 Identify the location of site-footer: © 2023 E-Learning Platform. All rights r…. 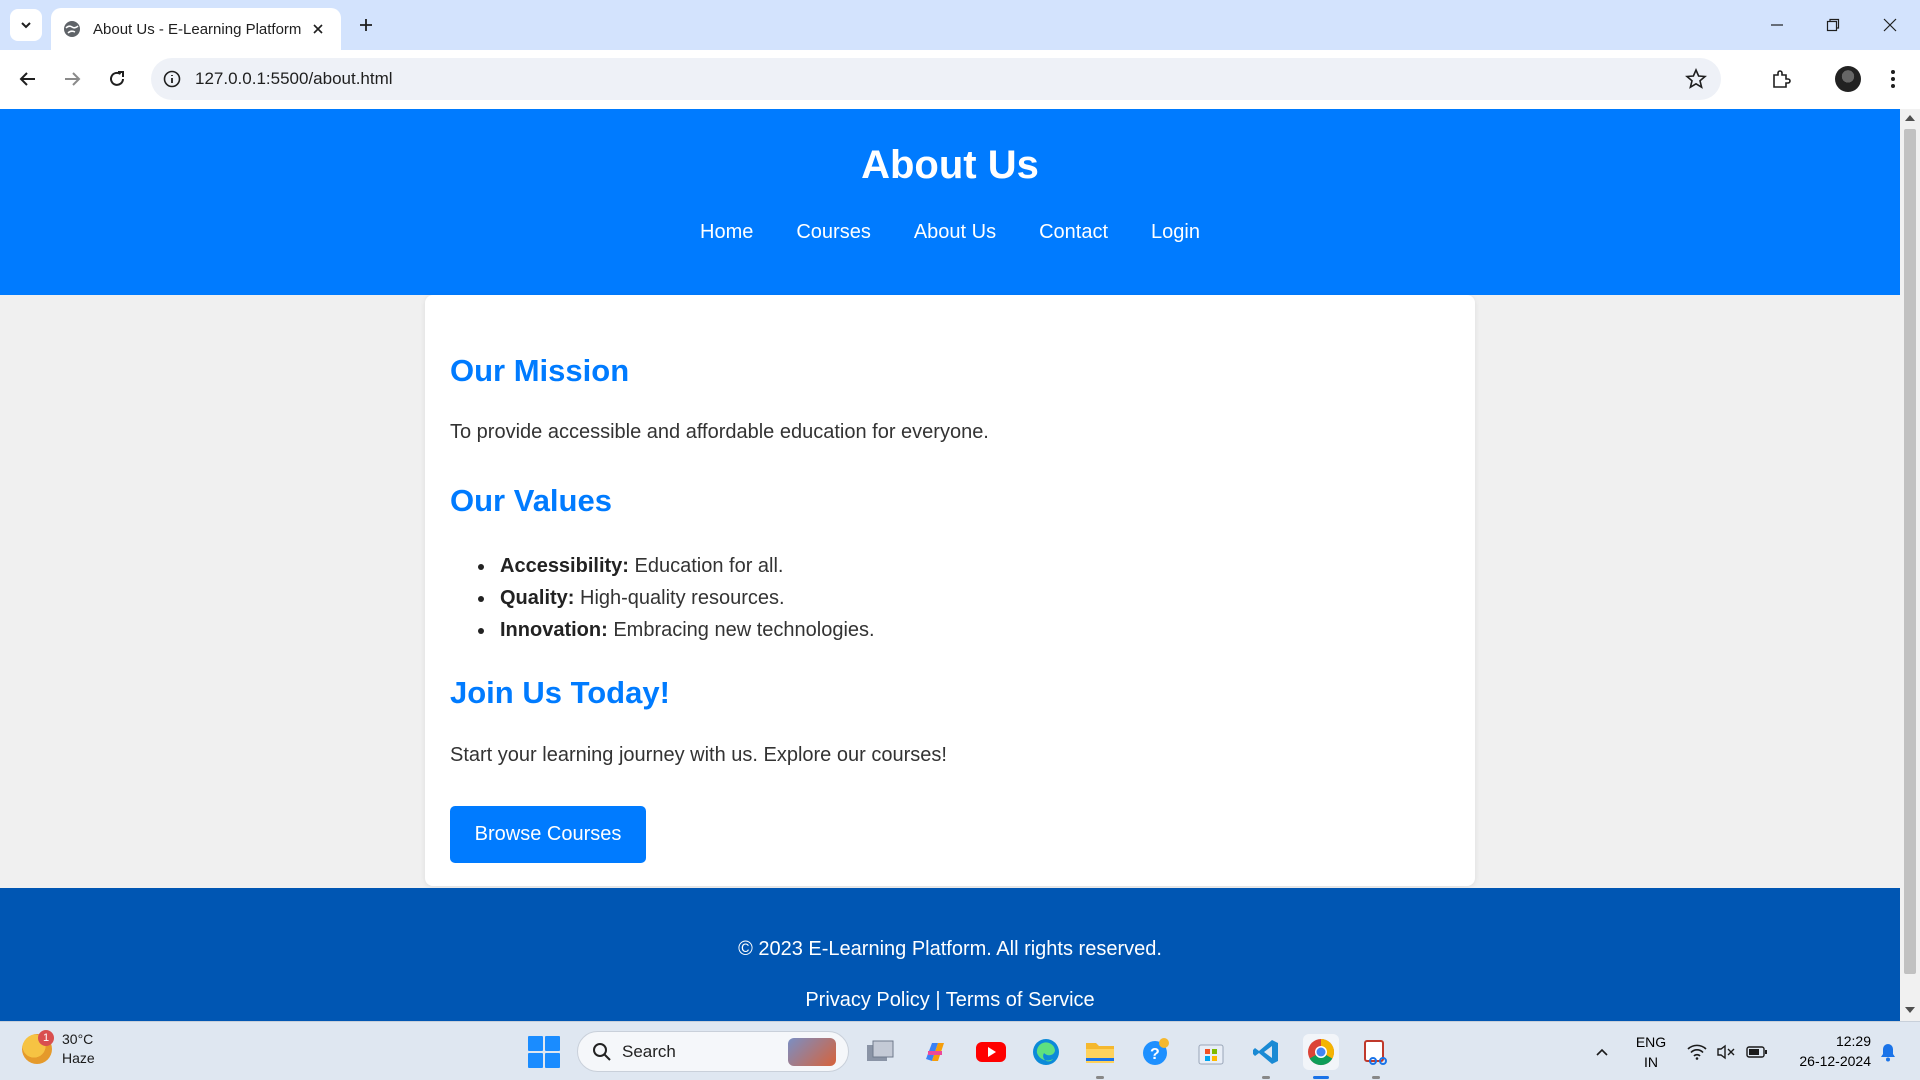
(950, 954).